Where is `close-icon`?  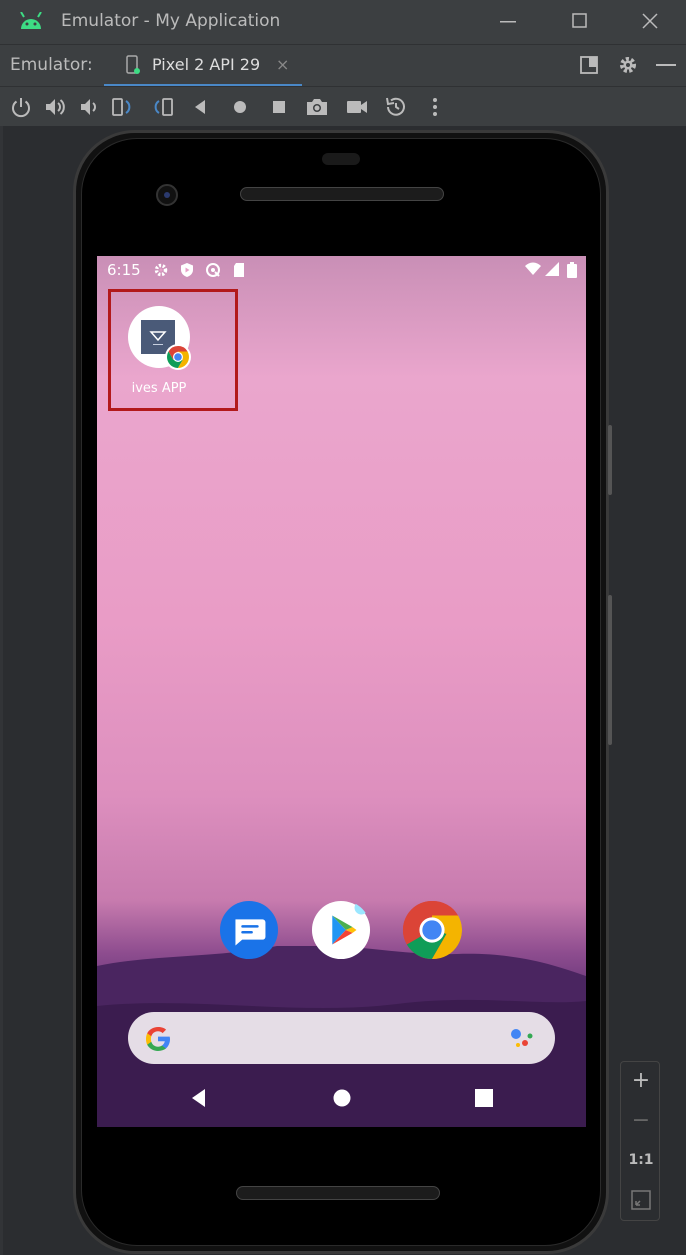
close-icon is located at coordinates (650, 21).